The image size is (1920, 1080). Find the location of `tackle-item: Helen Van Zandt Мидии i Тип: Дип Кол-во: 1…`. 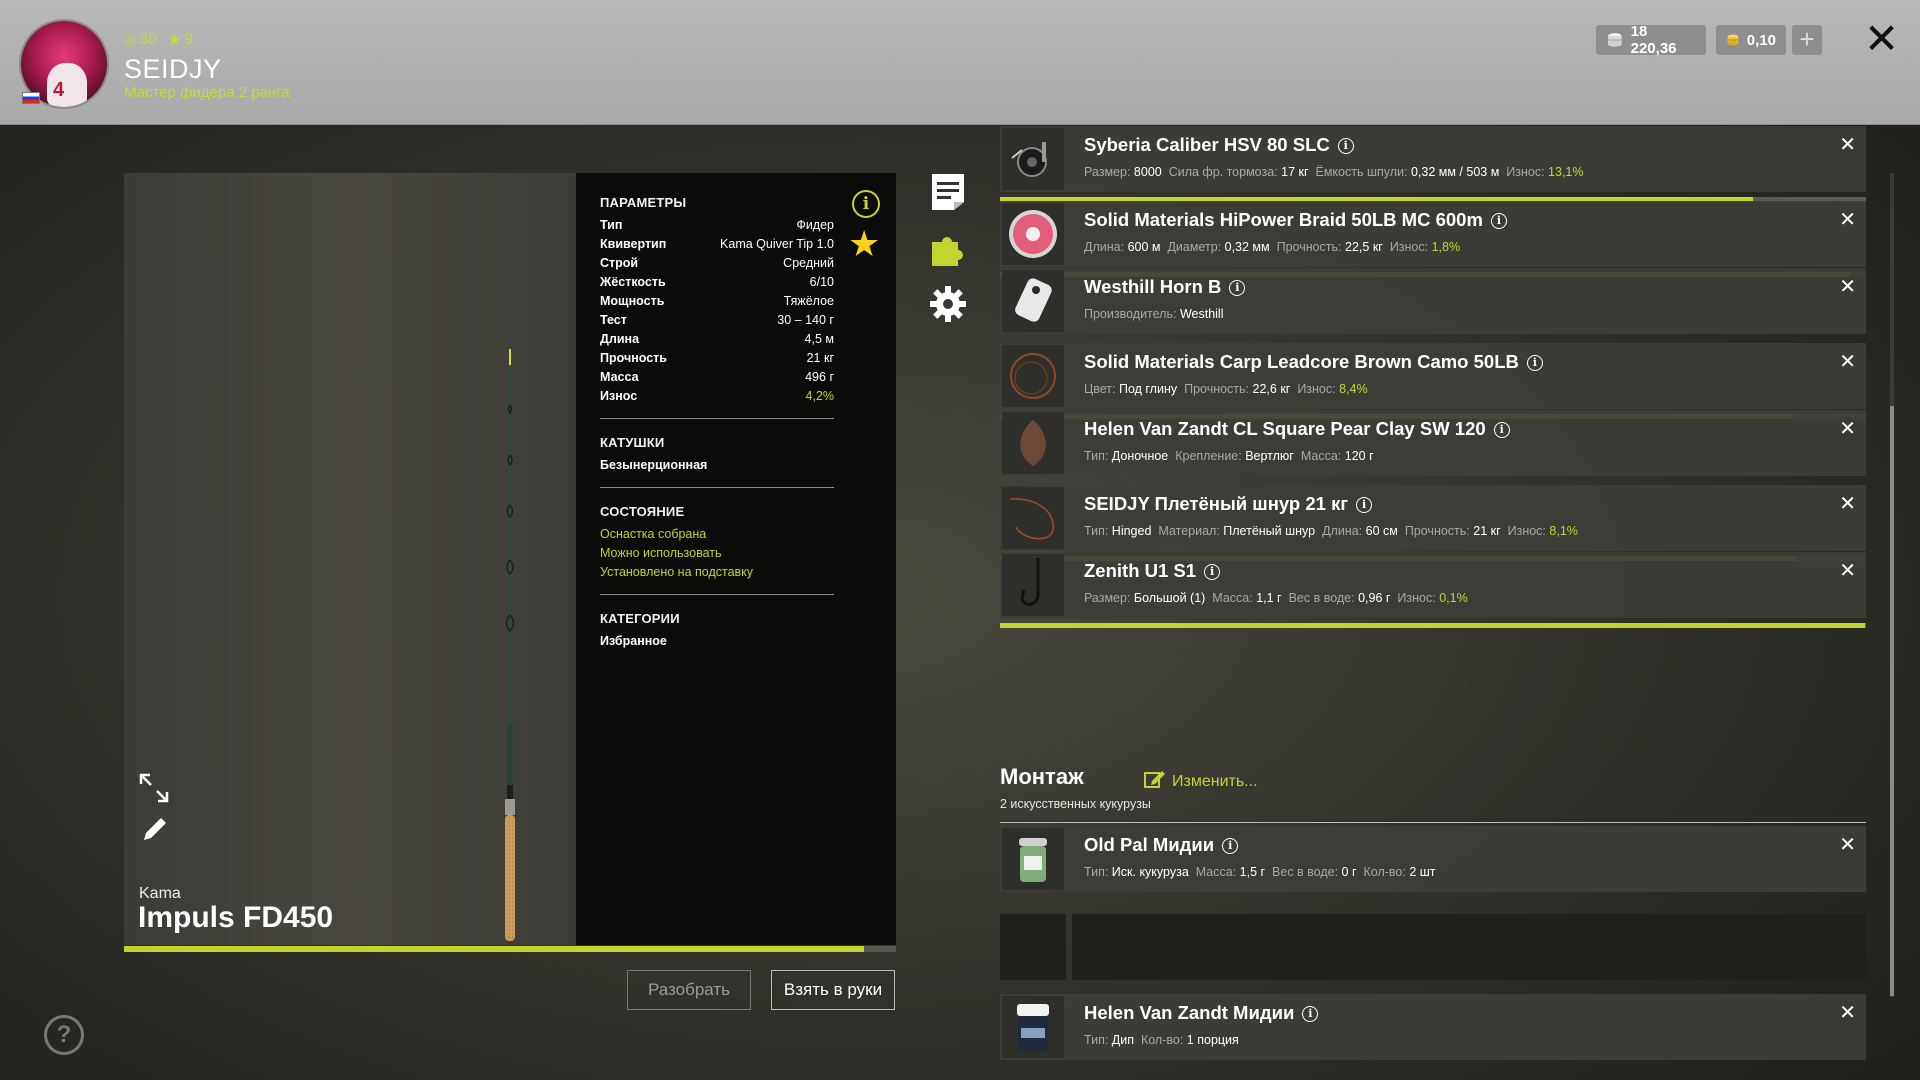

tackle-item: Helen Van Zandt Мидии i Тип: Дип Кол-во: 1… is located at coordinates (1433, 1027).